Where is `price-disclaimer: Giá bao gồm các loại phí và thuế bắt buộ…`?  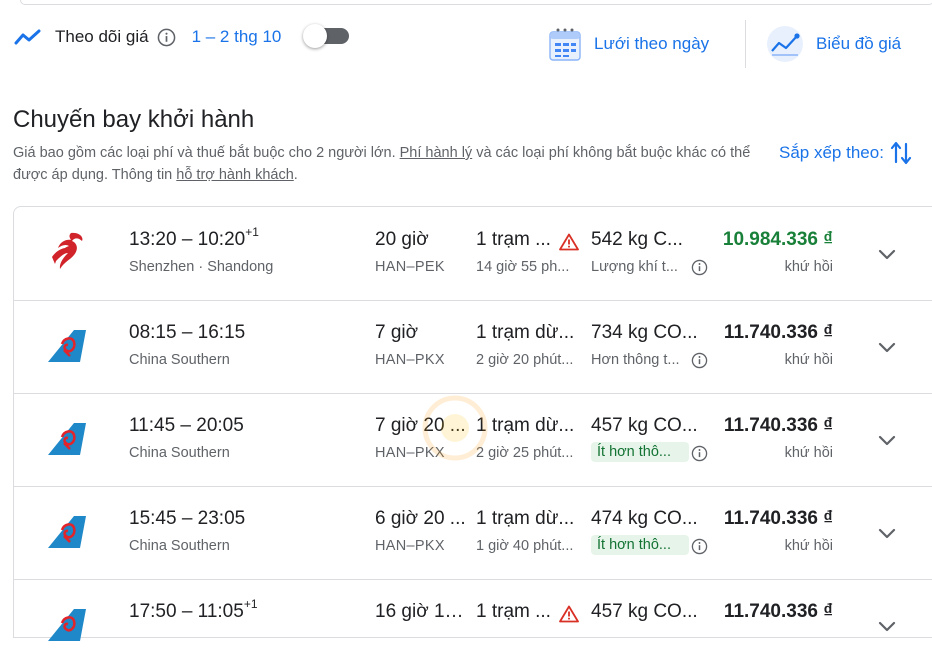 price-disclaimer: Giá bao gồm các loại phí và thuế bắt buộ… is located at coordinates (388, 164).